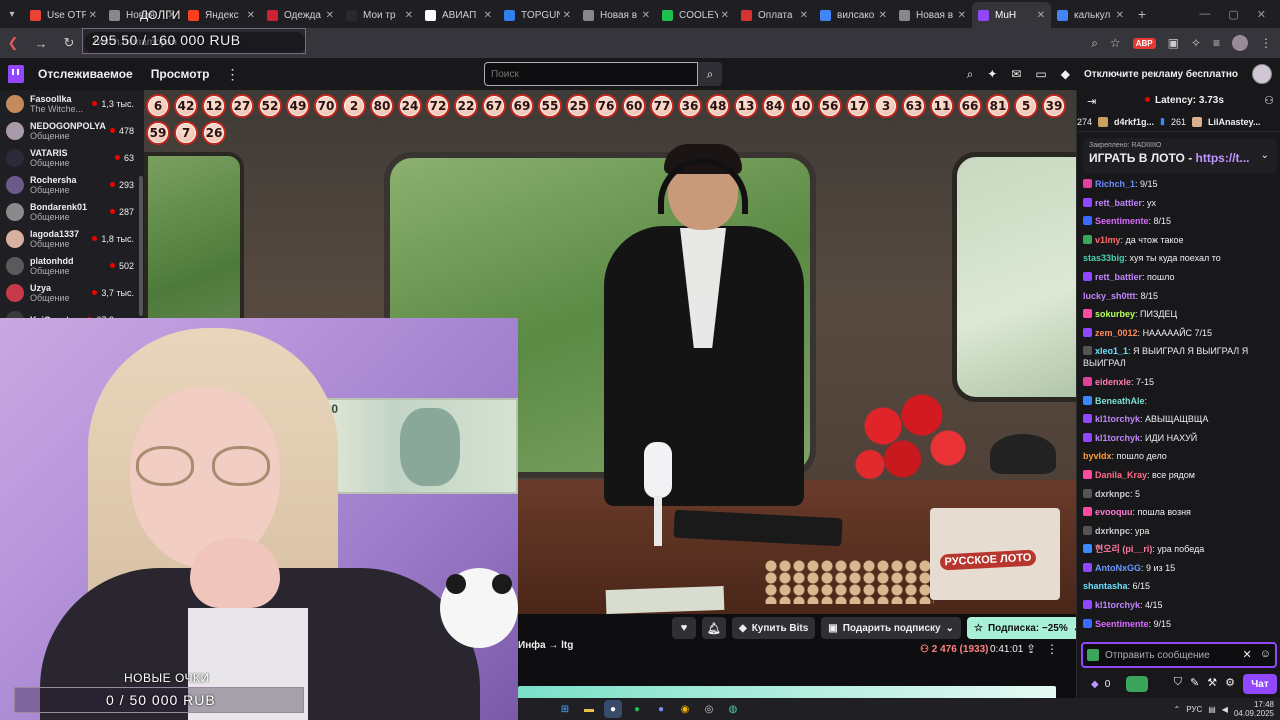  I want to click on chat-username: Seentimente, so click(1122, 221).